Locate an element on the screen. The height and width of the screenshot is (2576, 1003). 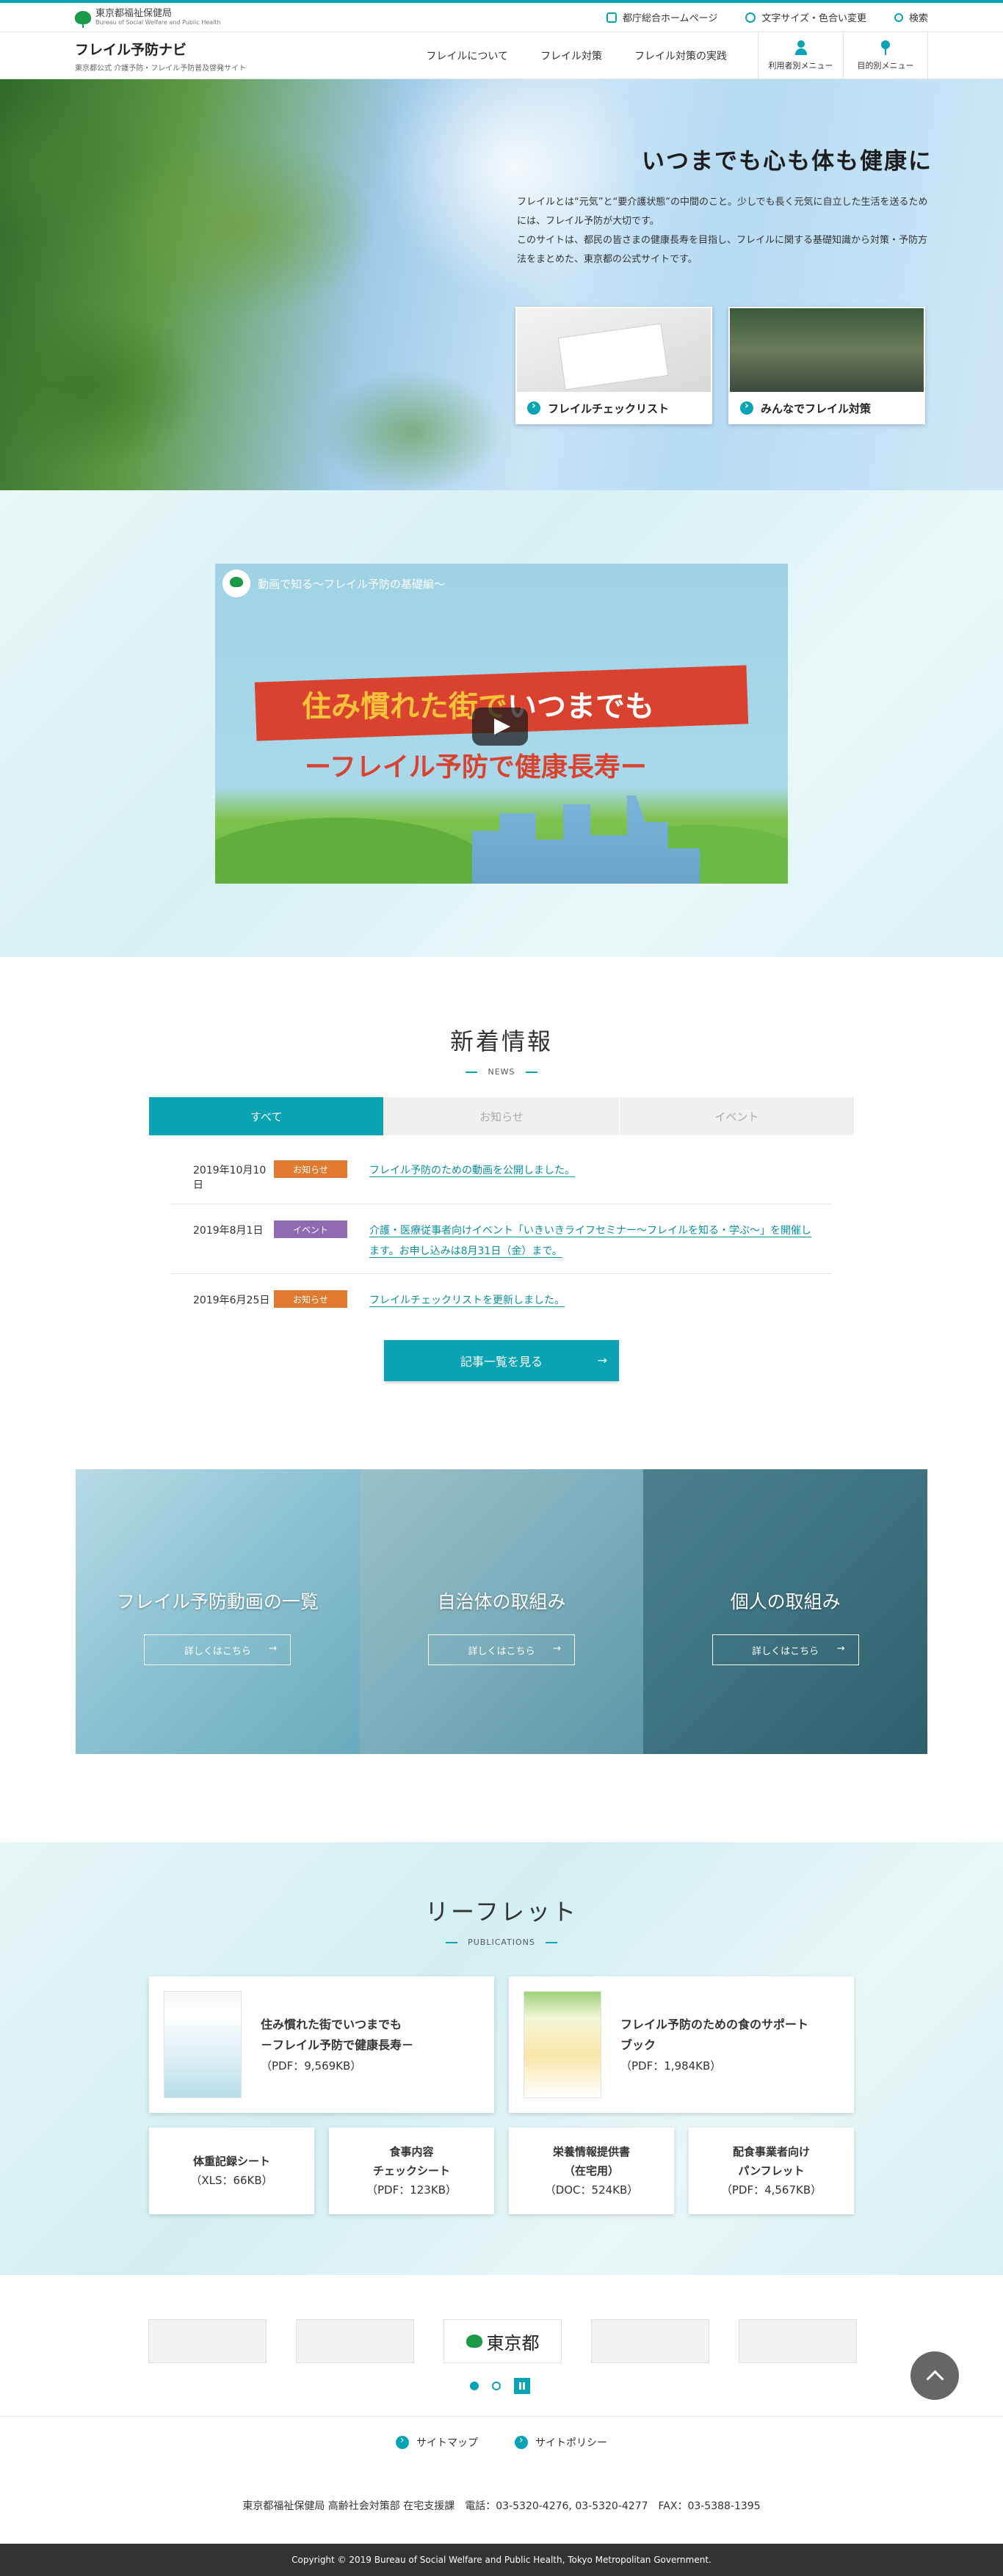
news-link: フレイル予防のための動画を公開しました。 is located at coordinates (472, 1170).